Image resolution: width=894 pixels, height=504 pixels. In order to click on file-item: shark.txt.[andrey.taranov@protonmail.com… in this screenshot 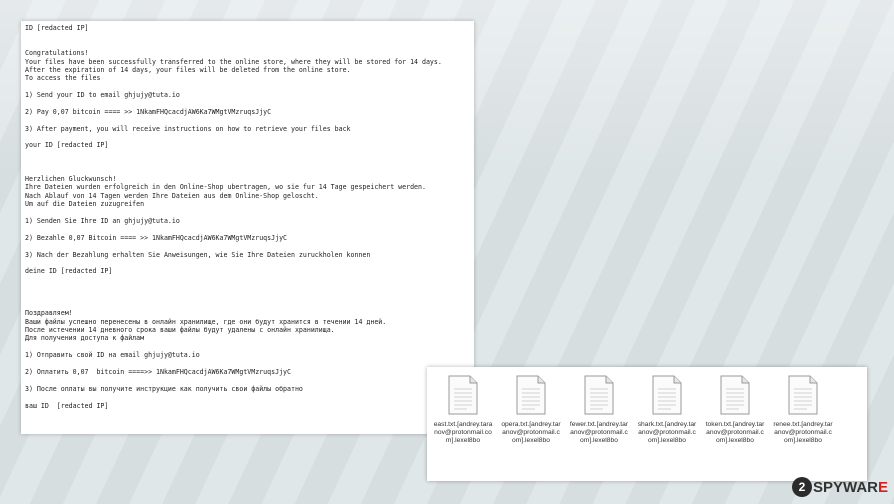, I will do `click(667, 410)`.